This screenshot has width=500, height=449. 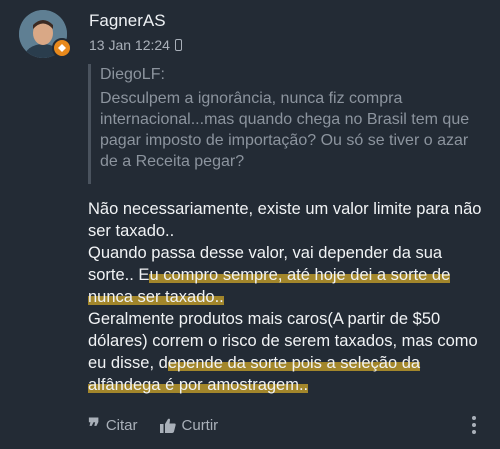 What do you see at coordinates (288, 425) in the screenshot?
I see `post-actions: ❞ Citar Curtir` at bounding box center [288, 425].